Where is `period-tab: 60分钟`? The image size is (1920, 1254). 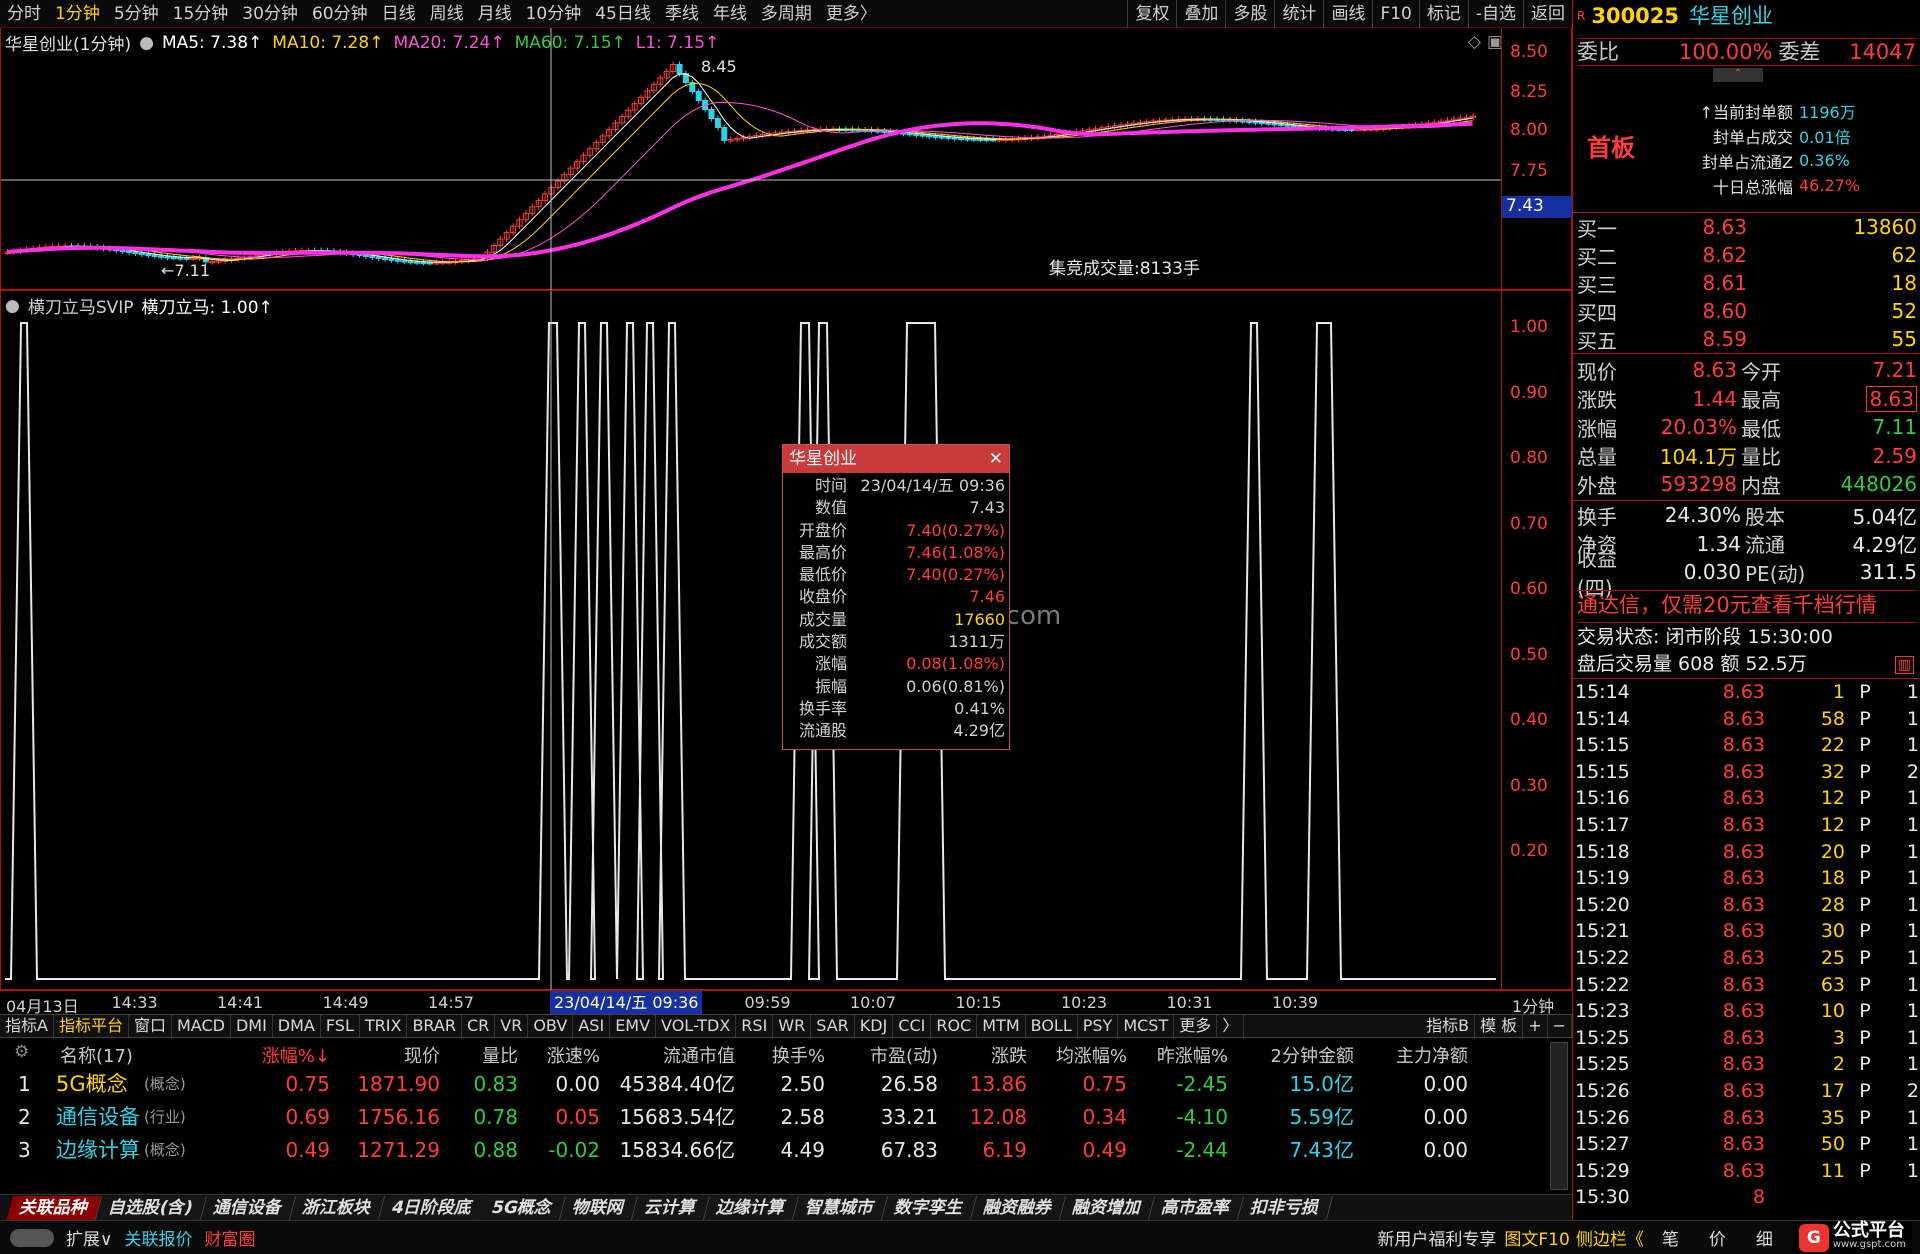 period-tab: 60分钟 is located at coordinates (340, 14).